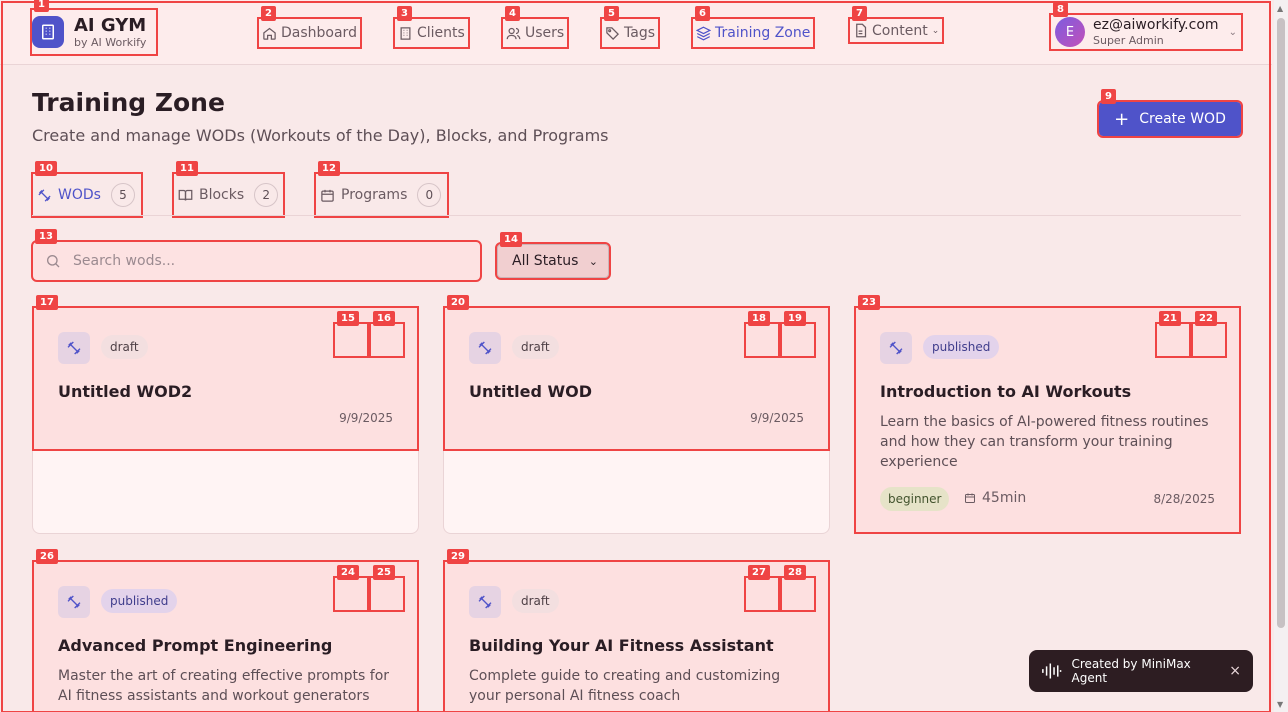 The image size is (1288, 712). I want to click on tab-count: 2, so click(266, 195).